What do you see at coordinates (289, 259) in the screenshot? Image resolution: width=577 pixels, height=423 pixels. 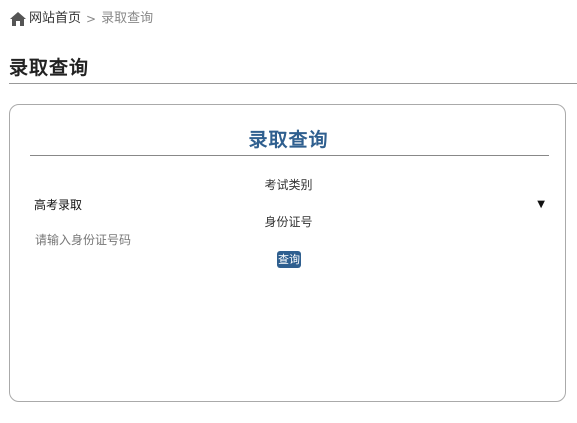 I see `query-button: 查询` at bounding box center [289, 259].